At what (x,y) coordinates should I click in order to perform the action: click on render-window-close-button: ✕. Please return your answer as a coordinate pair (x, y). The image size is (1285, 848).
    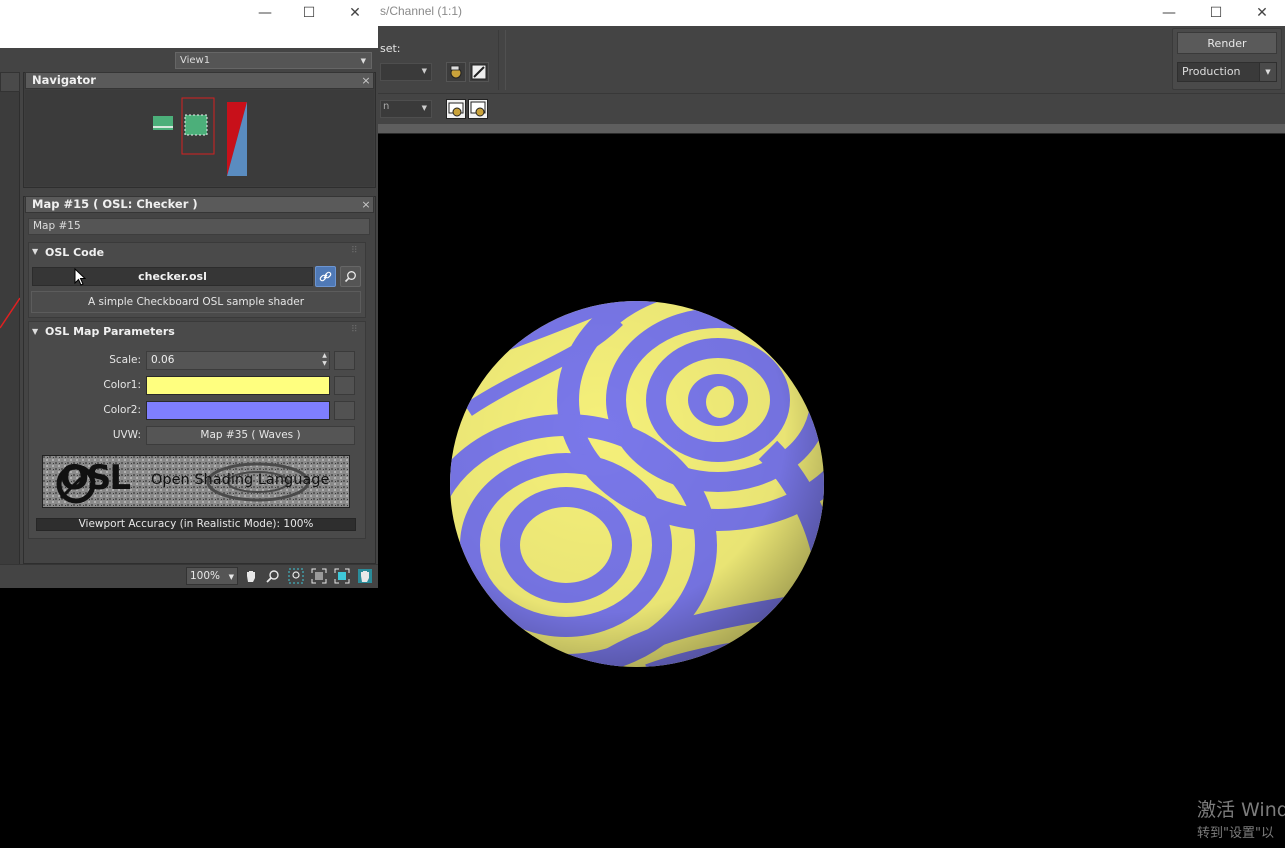
    Looking at the image, I should click on (1262, 13).